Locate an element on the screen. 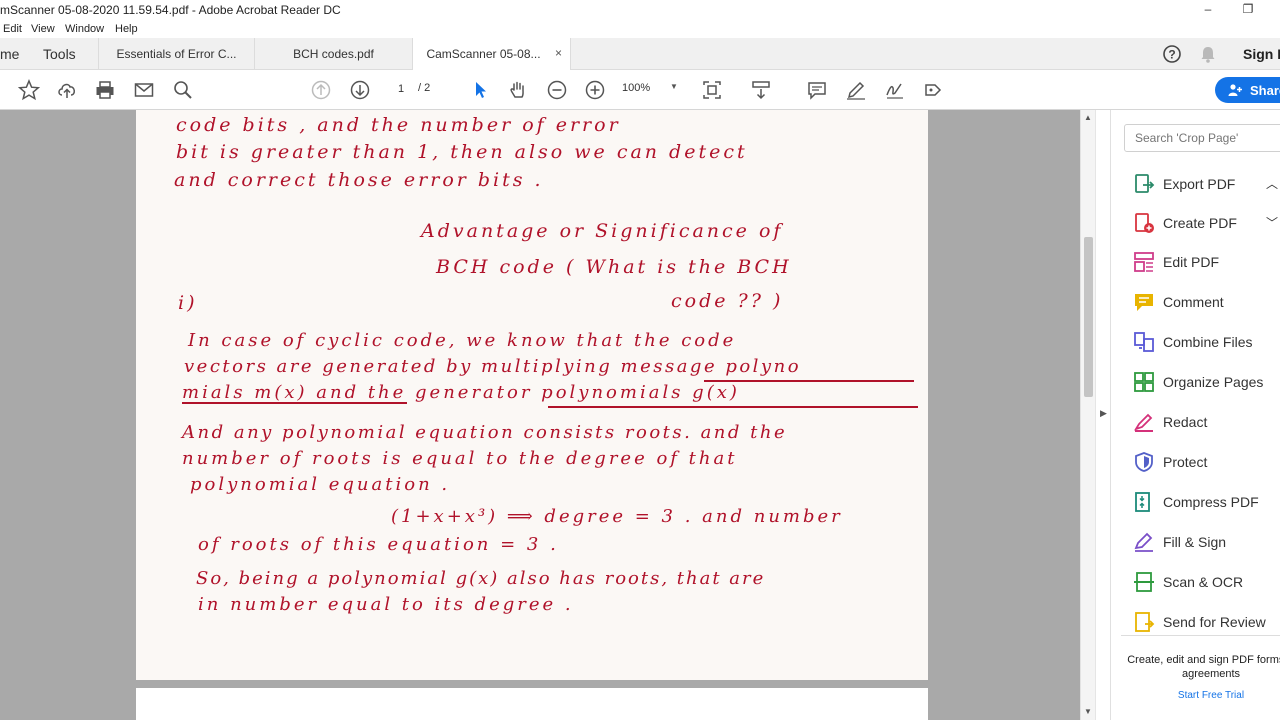 The width and height of the screenshot is (1280, 720). create-pdf-icon is located at coordinates (1144, 223).